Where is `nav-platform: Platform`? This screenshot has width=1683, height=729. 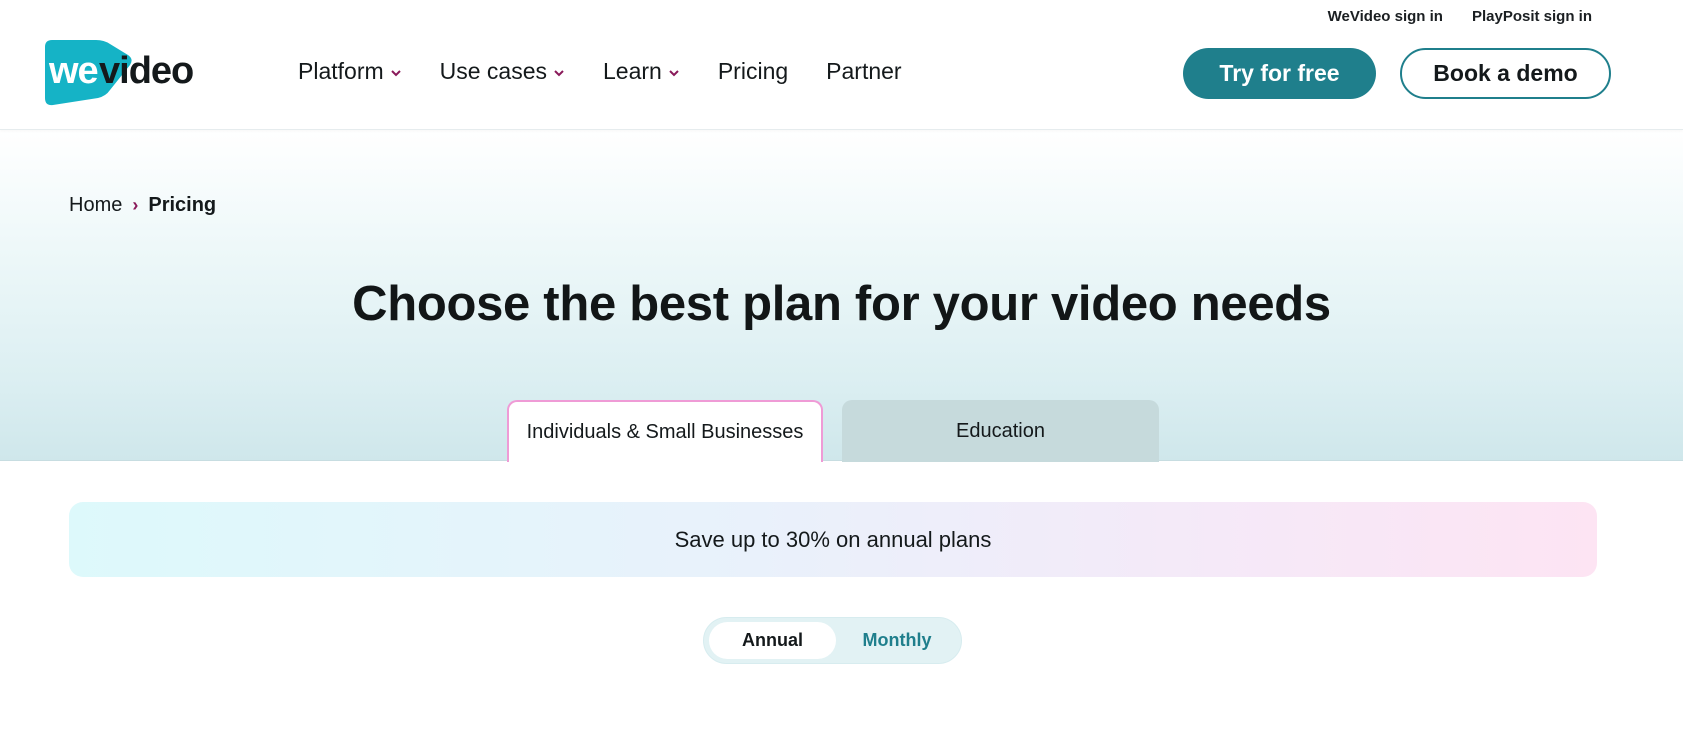 nav-platform: Platform is located at coordinates (350, 71).